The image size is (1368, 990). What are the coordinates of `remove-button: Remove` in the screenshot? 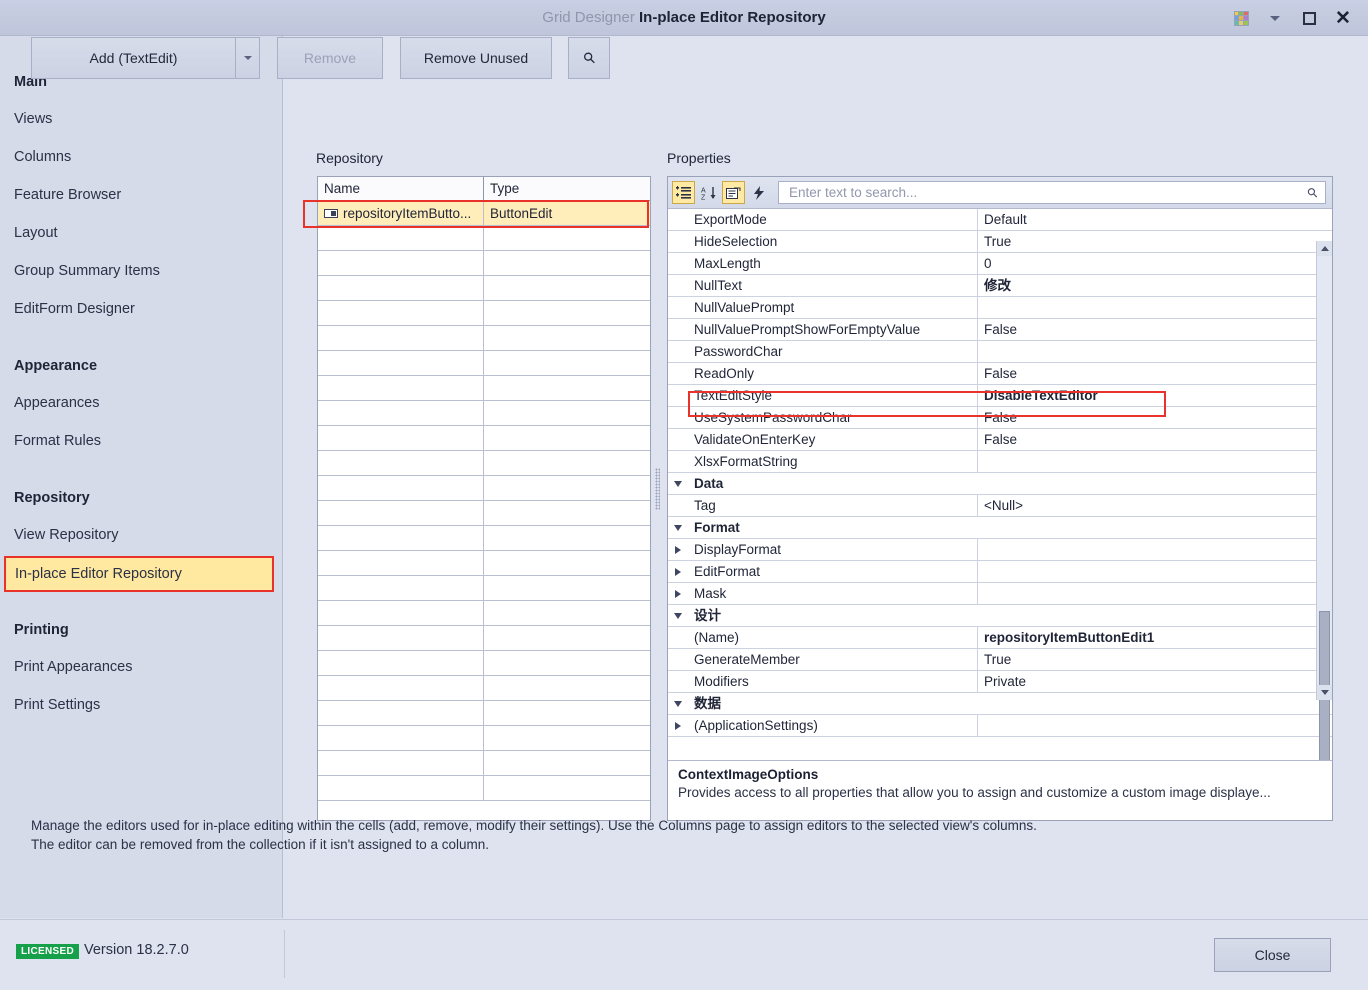 It's located at (330, 58).